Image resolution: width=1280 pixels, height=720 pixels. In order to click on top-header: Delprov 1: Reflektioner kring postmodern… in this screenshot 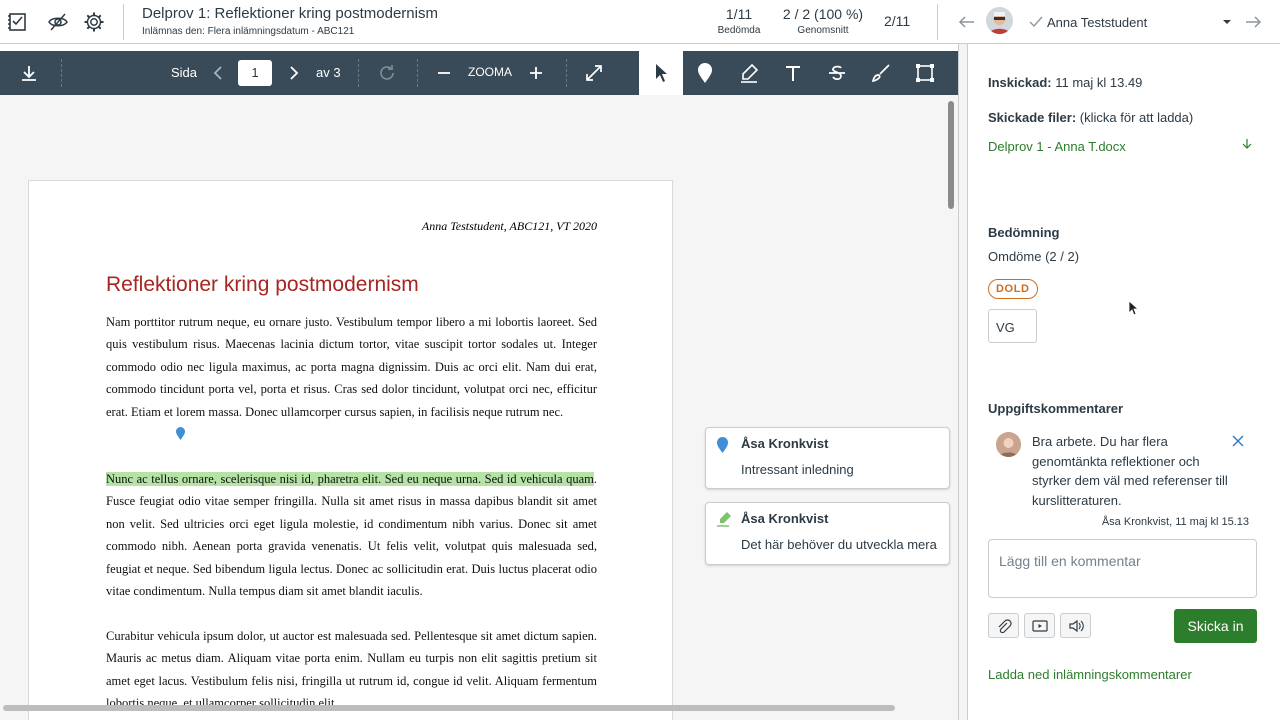, I will do `click(640, 22)`.